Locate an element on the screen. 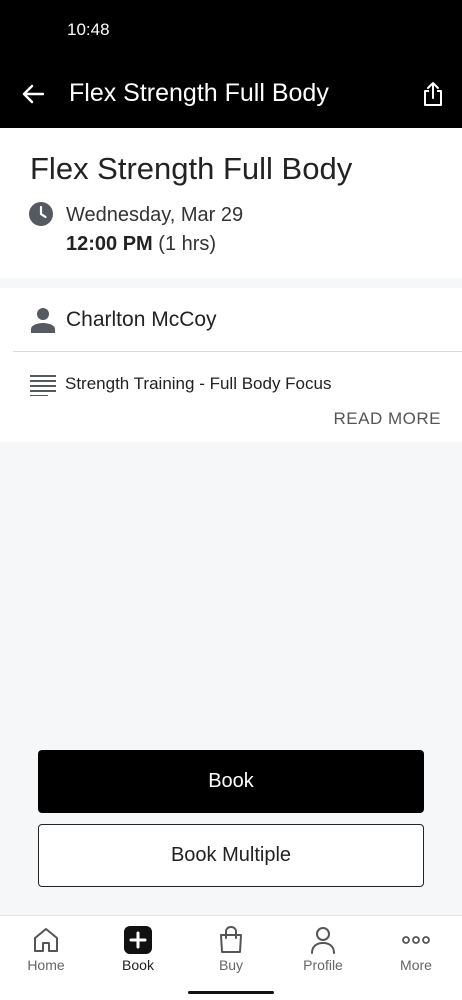  nav-item-more: More is located at coordinates (416, 947).